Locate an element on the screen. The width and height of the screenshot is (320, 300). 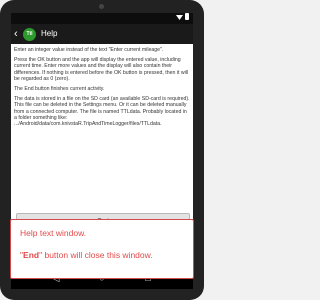
status-icons is located at coordinates (182, 16).